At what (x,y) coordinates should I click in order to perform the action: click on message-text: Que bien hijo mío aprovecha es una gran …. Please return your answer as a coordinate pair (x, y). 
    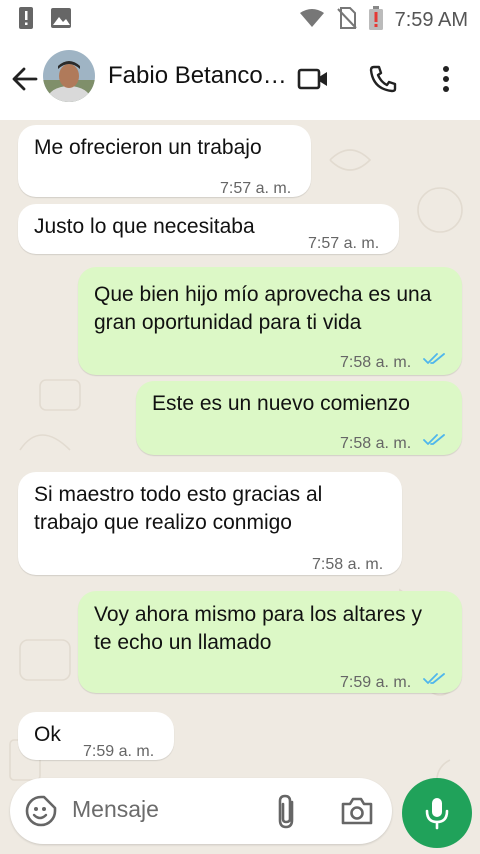
    Looking at the image, I should click on (263, 308).